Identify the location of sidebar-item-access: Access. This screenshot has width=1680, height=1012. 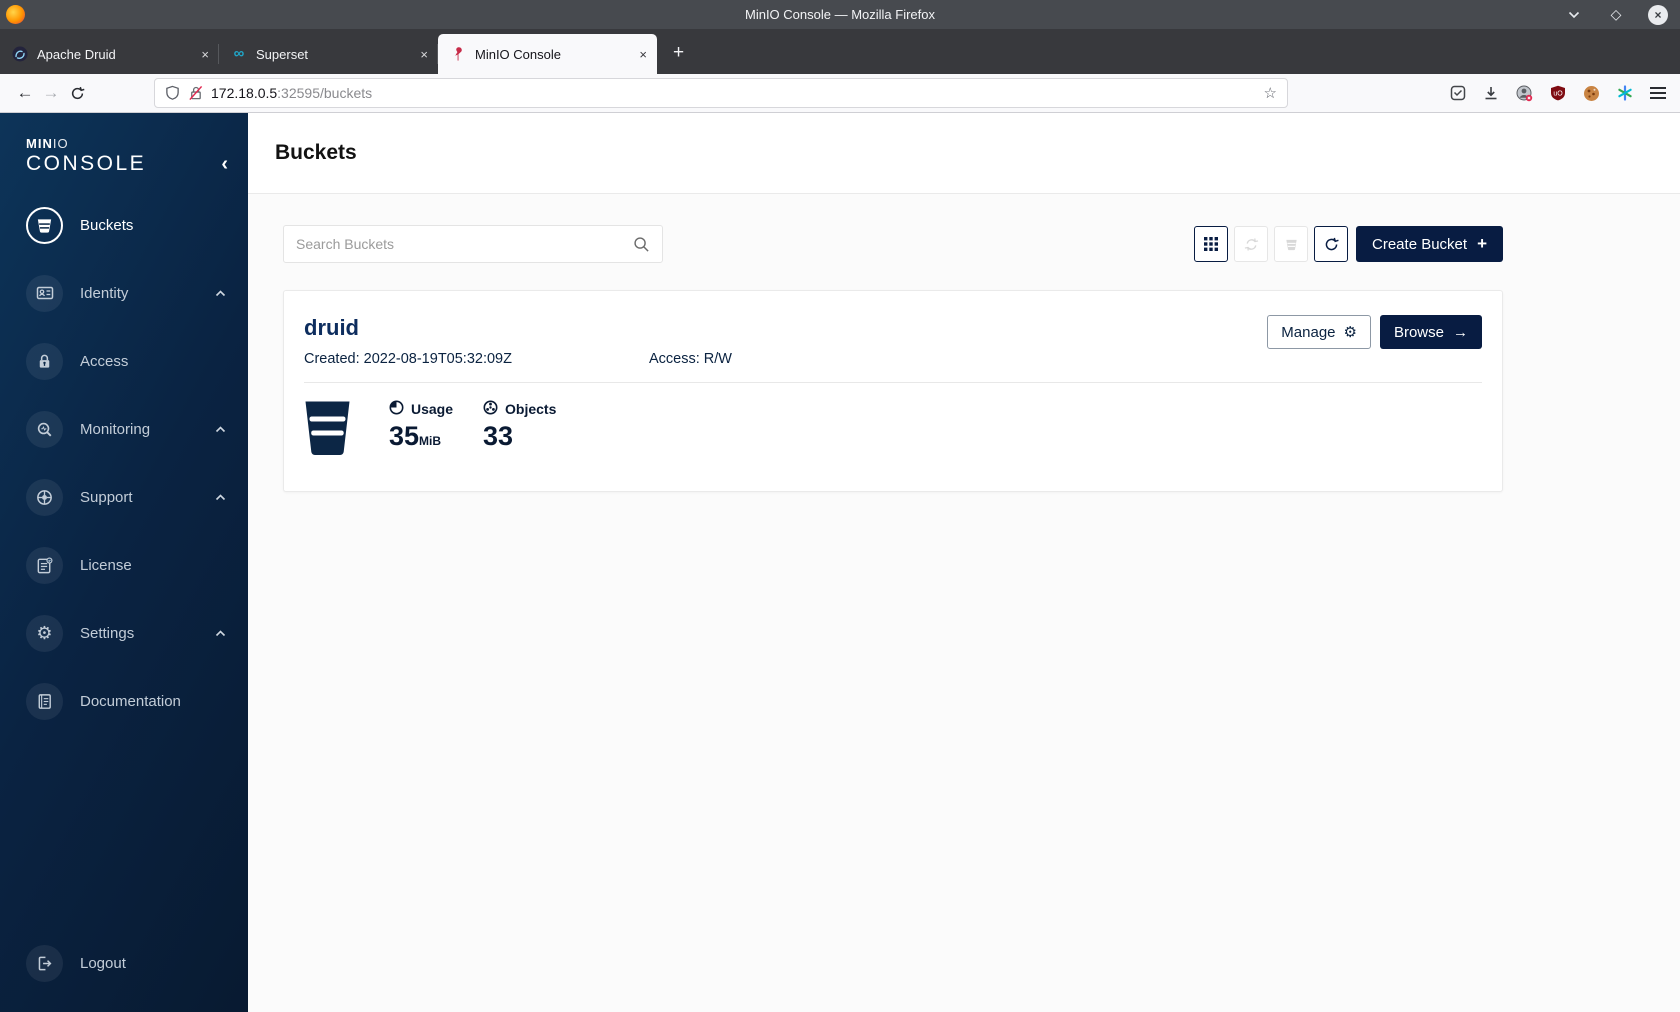
(124, 361).